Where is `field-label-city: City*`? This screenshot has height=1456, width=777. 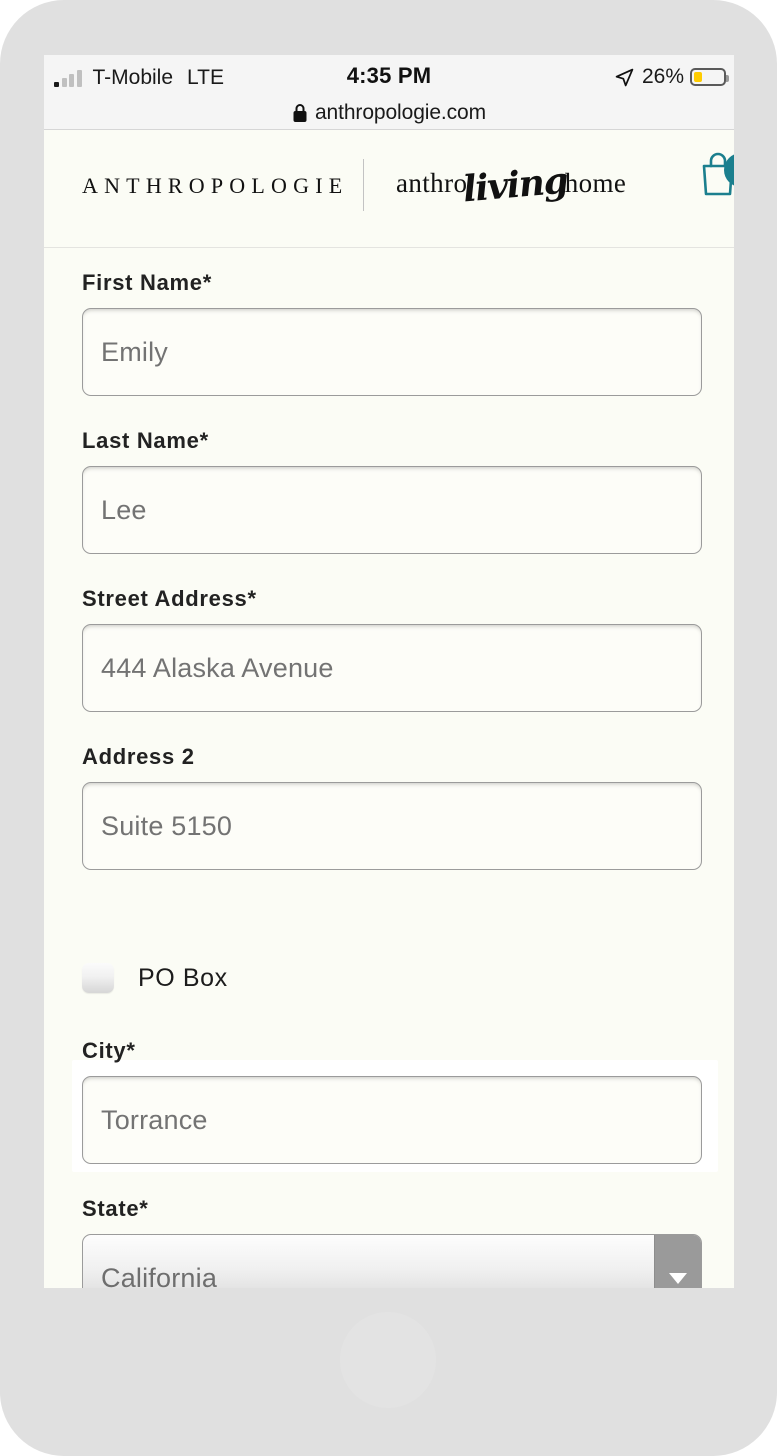
field-label-city: City* is located at coordinates (109, 1050).